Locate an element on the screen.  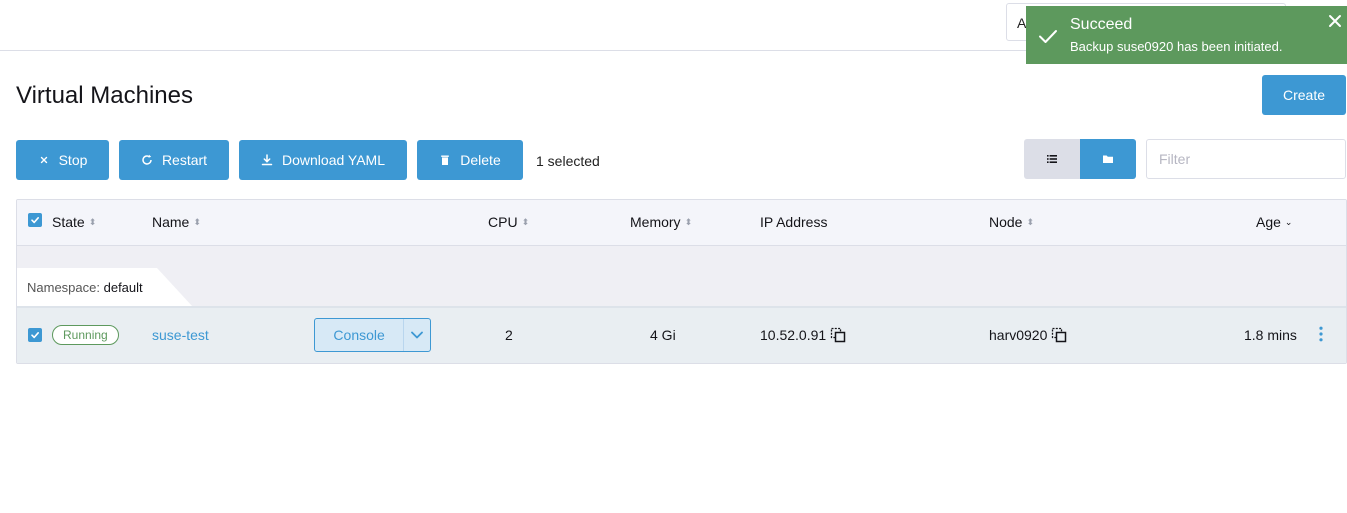
more-vertical-icon is located at coordinates (1321, 334).